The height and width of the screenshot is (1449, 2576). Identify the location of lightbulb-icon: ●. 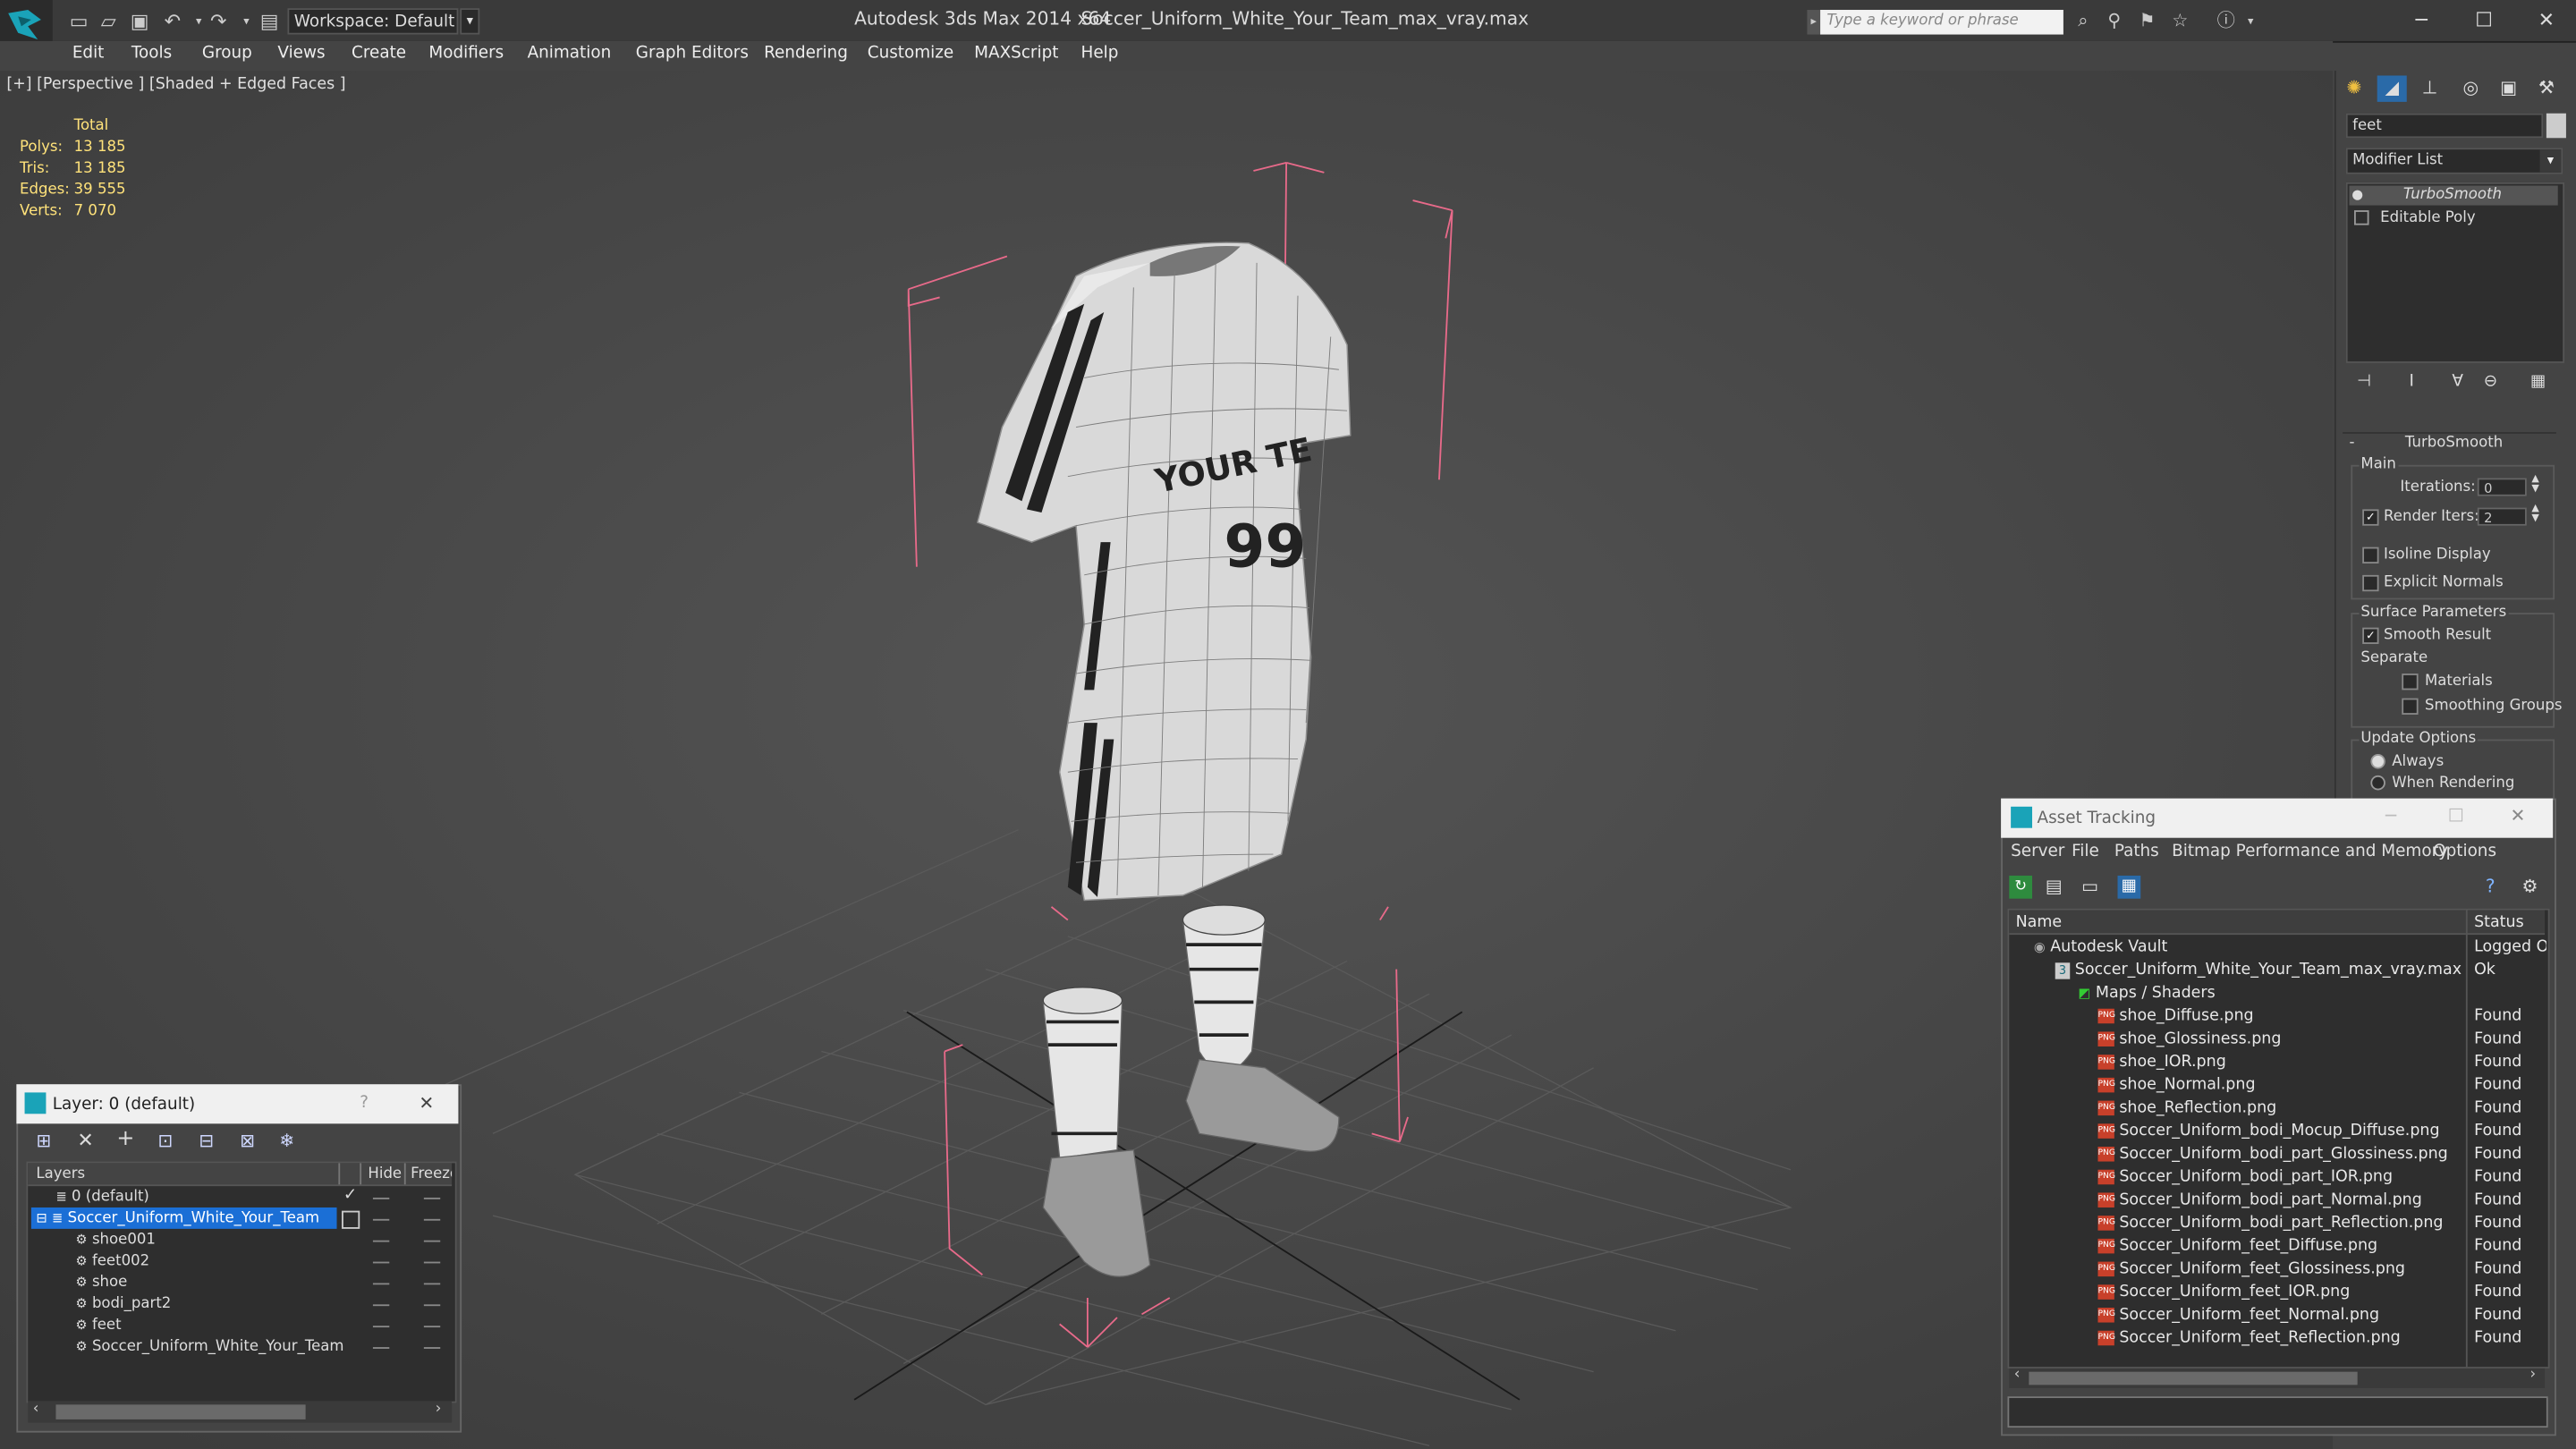
(2357, 196).